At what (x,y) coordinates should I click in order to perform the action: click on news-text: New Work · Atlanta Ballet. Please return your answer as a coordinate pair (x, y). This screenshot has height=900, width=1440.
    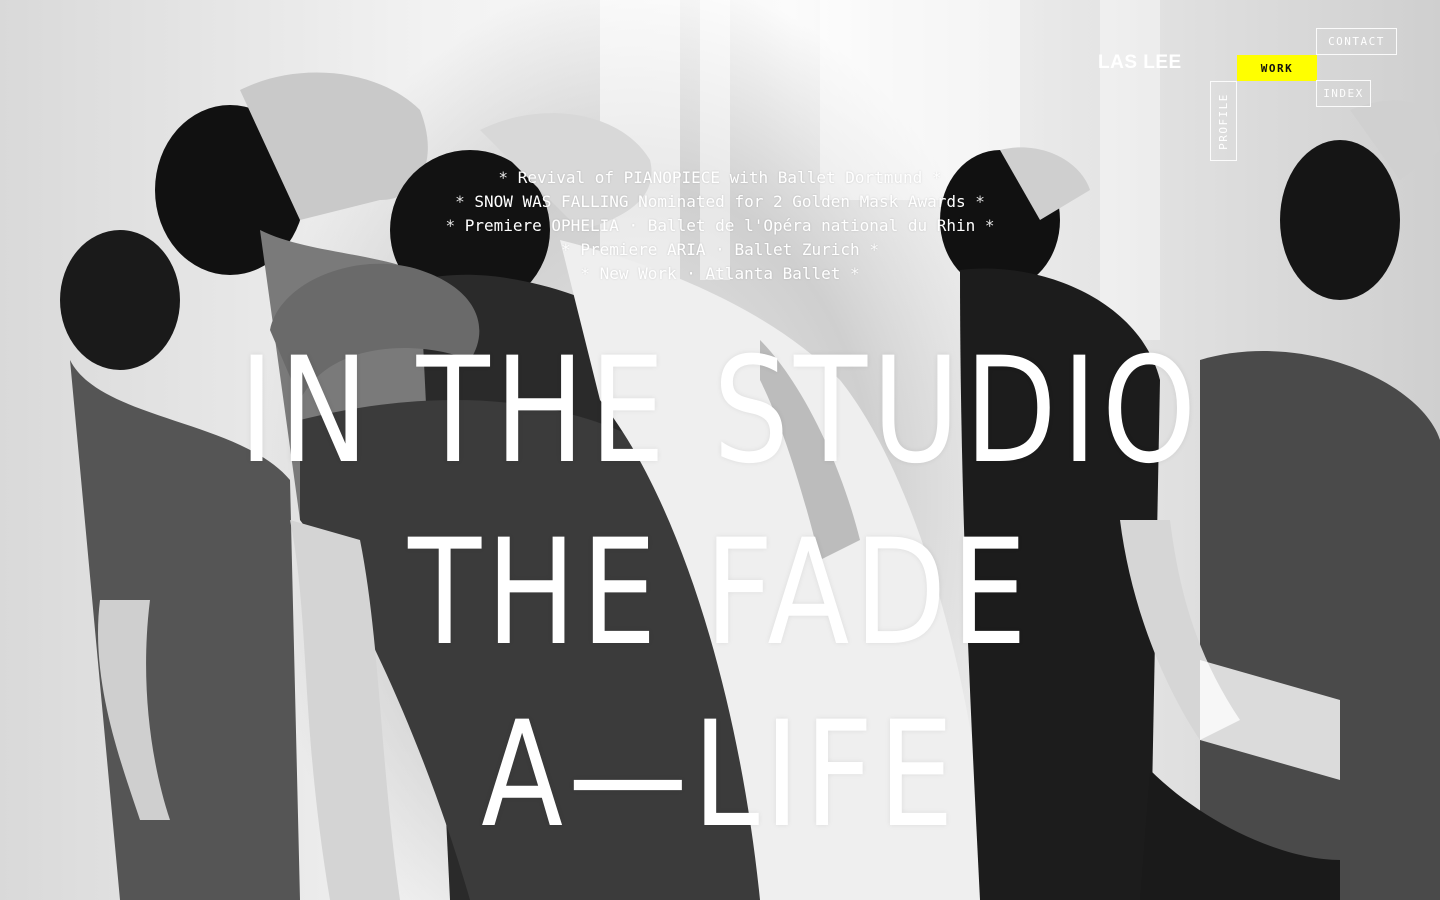
    Looking at the image, I should click on (720, 273).